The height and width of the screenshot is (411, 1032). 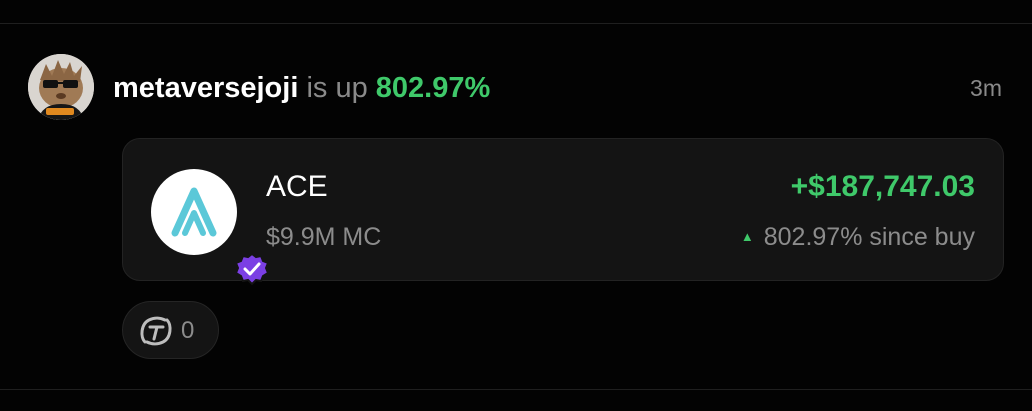 What do you see at coordinates (337, 88) in the screenshot?
I see `headline-verb: is up` at bounding box center [337, 88].